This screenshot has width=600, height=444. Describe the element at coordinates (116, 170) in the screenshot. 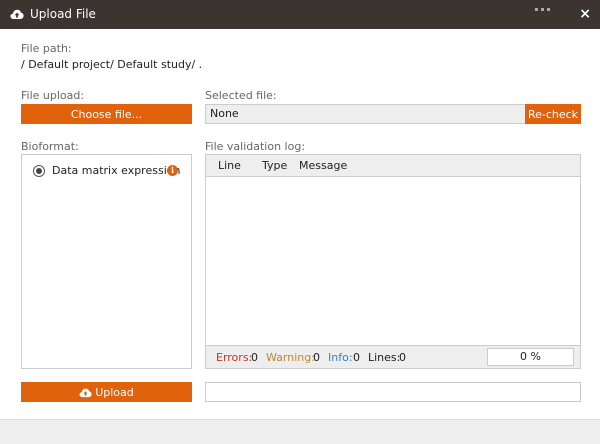

I see `bioformat-option-label: Data matrix expression` at that location.